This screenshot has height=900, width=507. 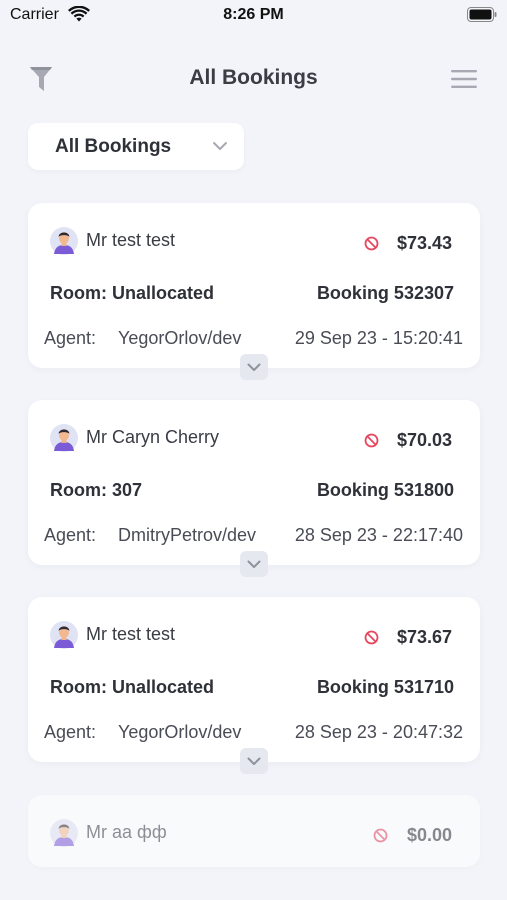 What do you see at coordinates (424, 637) in the screenshot?
I see `booking-amount: $73.67` at bounding box center [424, 637].